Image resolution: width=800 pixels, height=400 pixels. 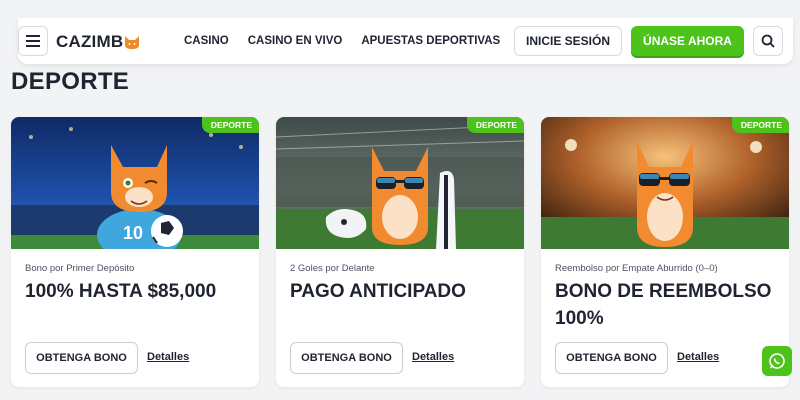 I want to click on menu-button, so click(x=33, y=41).